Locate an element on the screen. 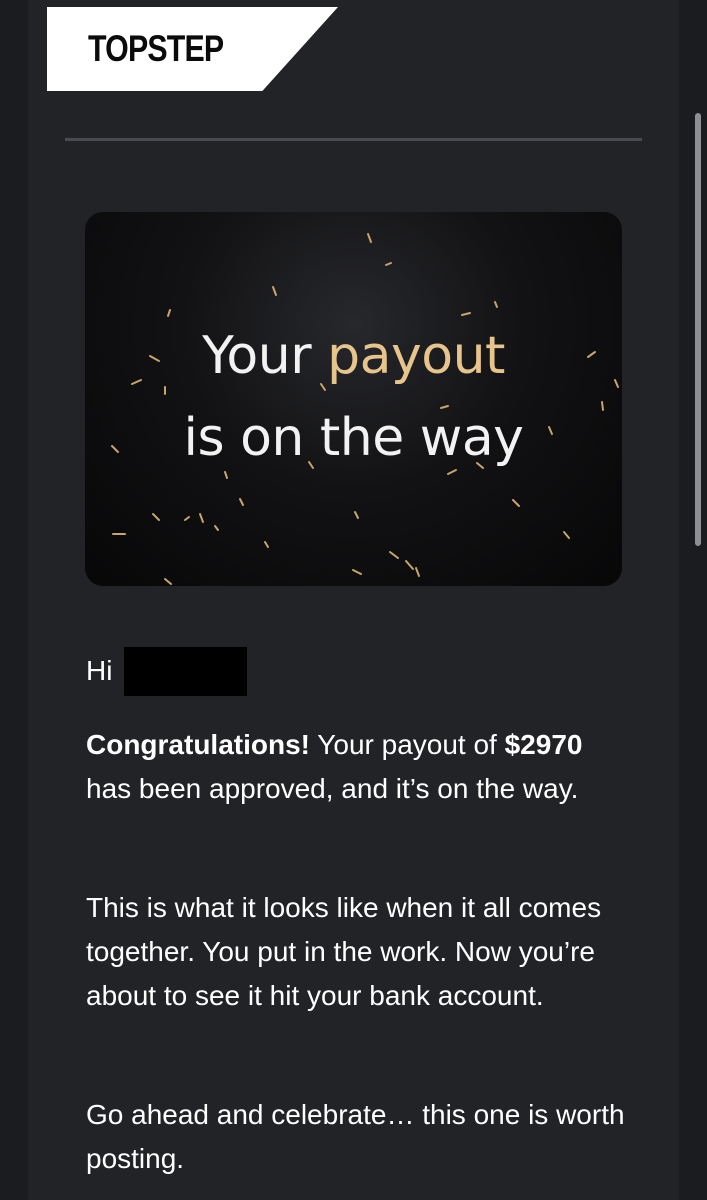 This screenshot has width=707, height=1200. greeting-text: Hi is located at coordinates (99, 670).